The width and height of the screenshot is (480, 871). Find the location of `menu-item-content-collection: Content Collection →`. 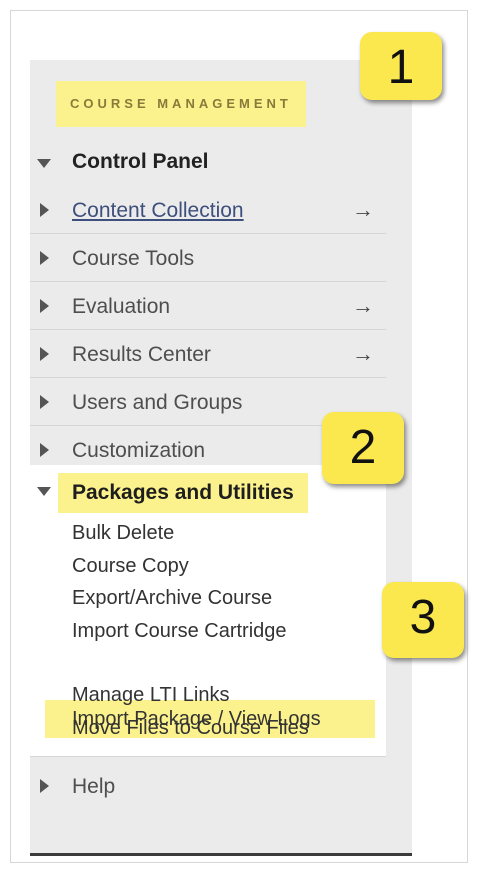

menu-item-content-collection: Content Collection → is located at coordinates (208, 210).